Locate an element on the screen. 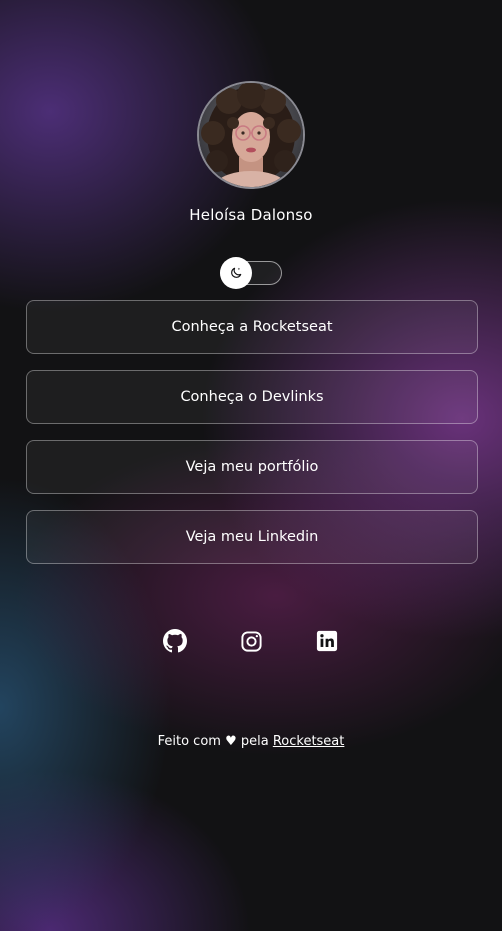 This screenshot has height=931, width=502. link-devlinks-button: Conheça o Devlinks is located at coordinates (252, 397).